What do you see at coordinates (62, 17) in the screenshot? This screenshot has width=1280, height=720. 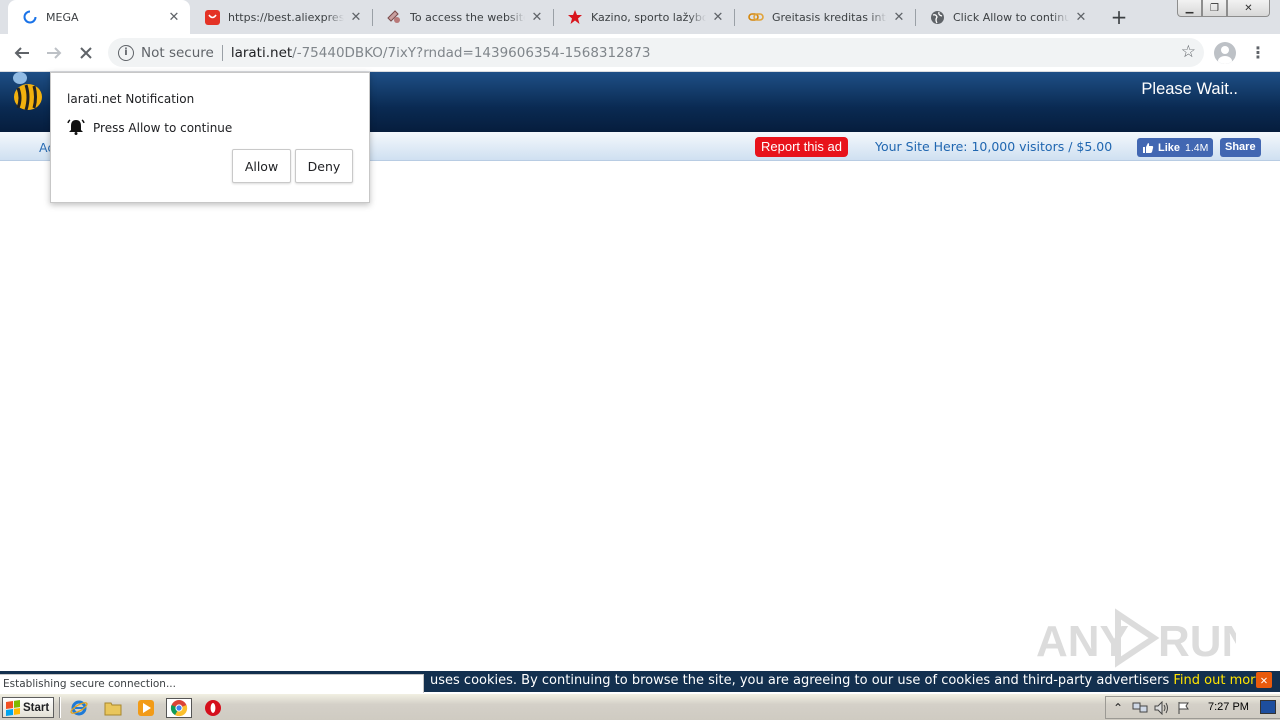 I see `tab-title: MEGA` at bounding box center [62, 17].